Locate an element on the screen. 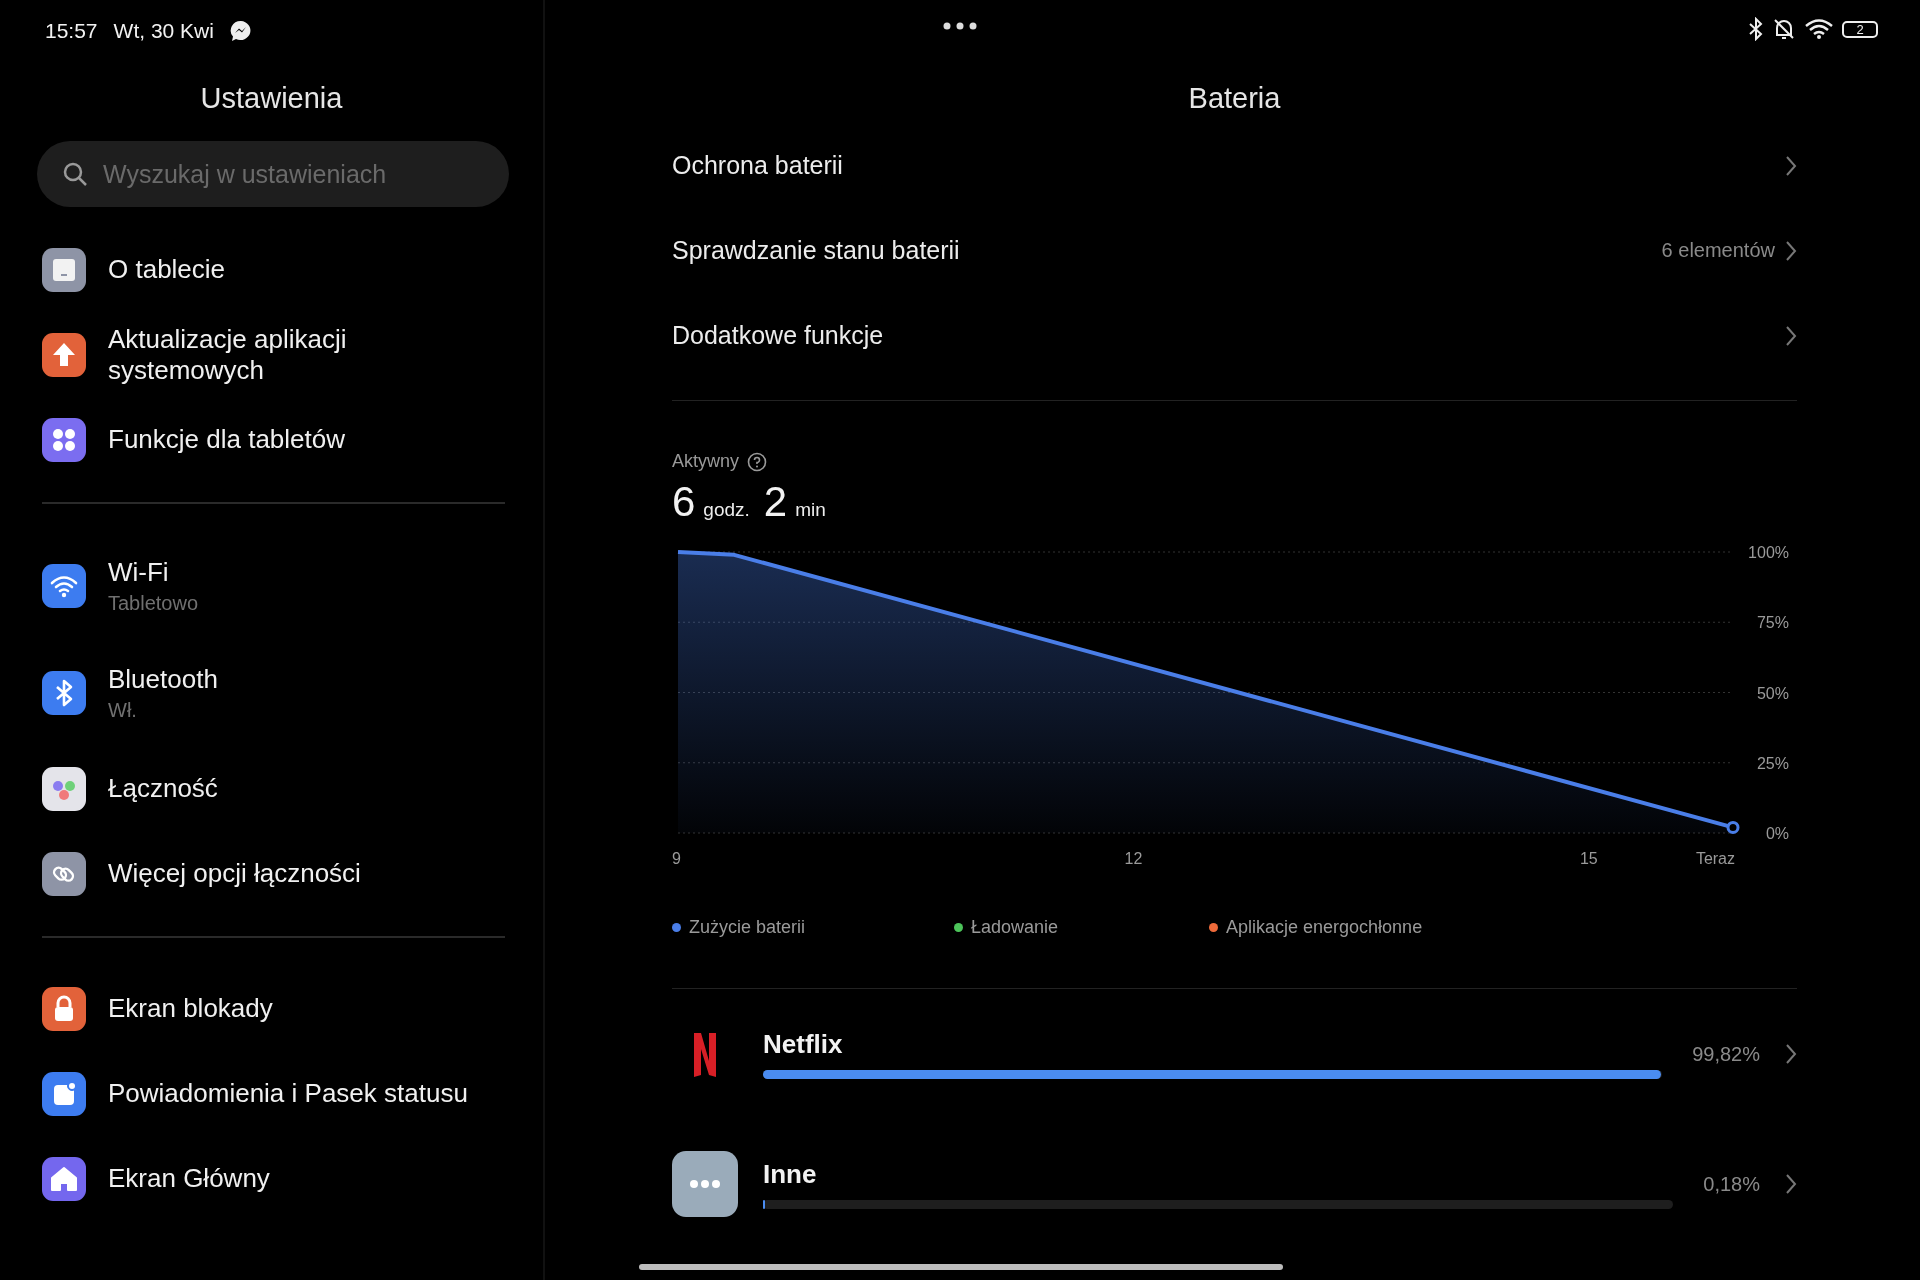  settings-item: Ekran blokady is located at coordinates (271, 1008).